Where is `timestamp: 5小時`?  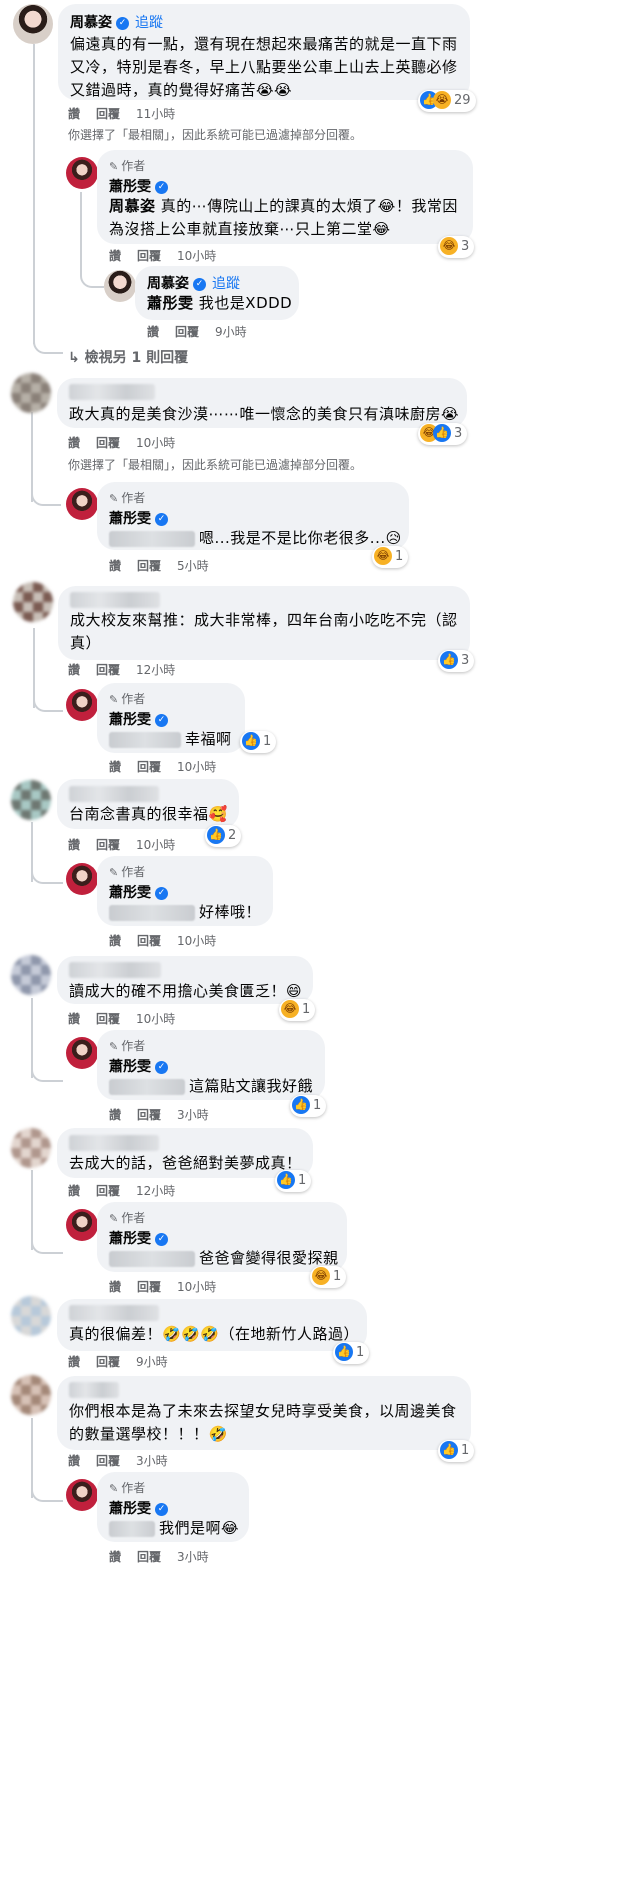
timestamp: 5小時 is located at coordinates (193, 566).